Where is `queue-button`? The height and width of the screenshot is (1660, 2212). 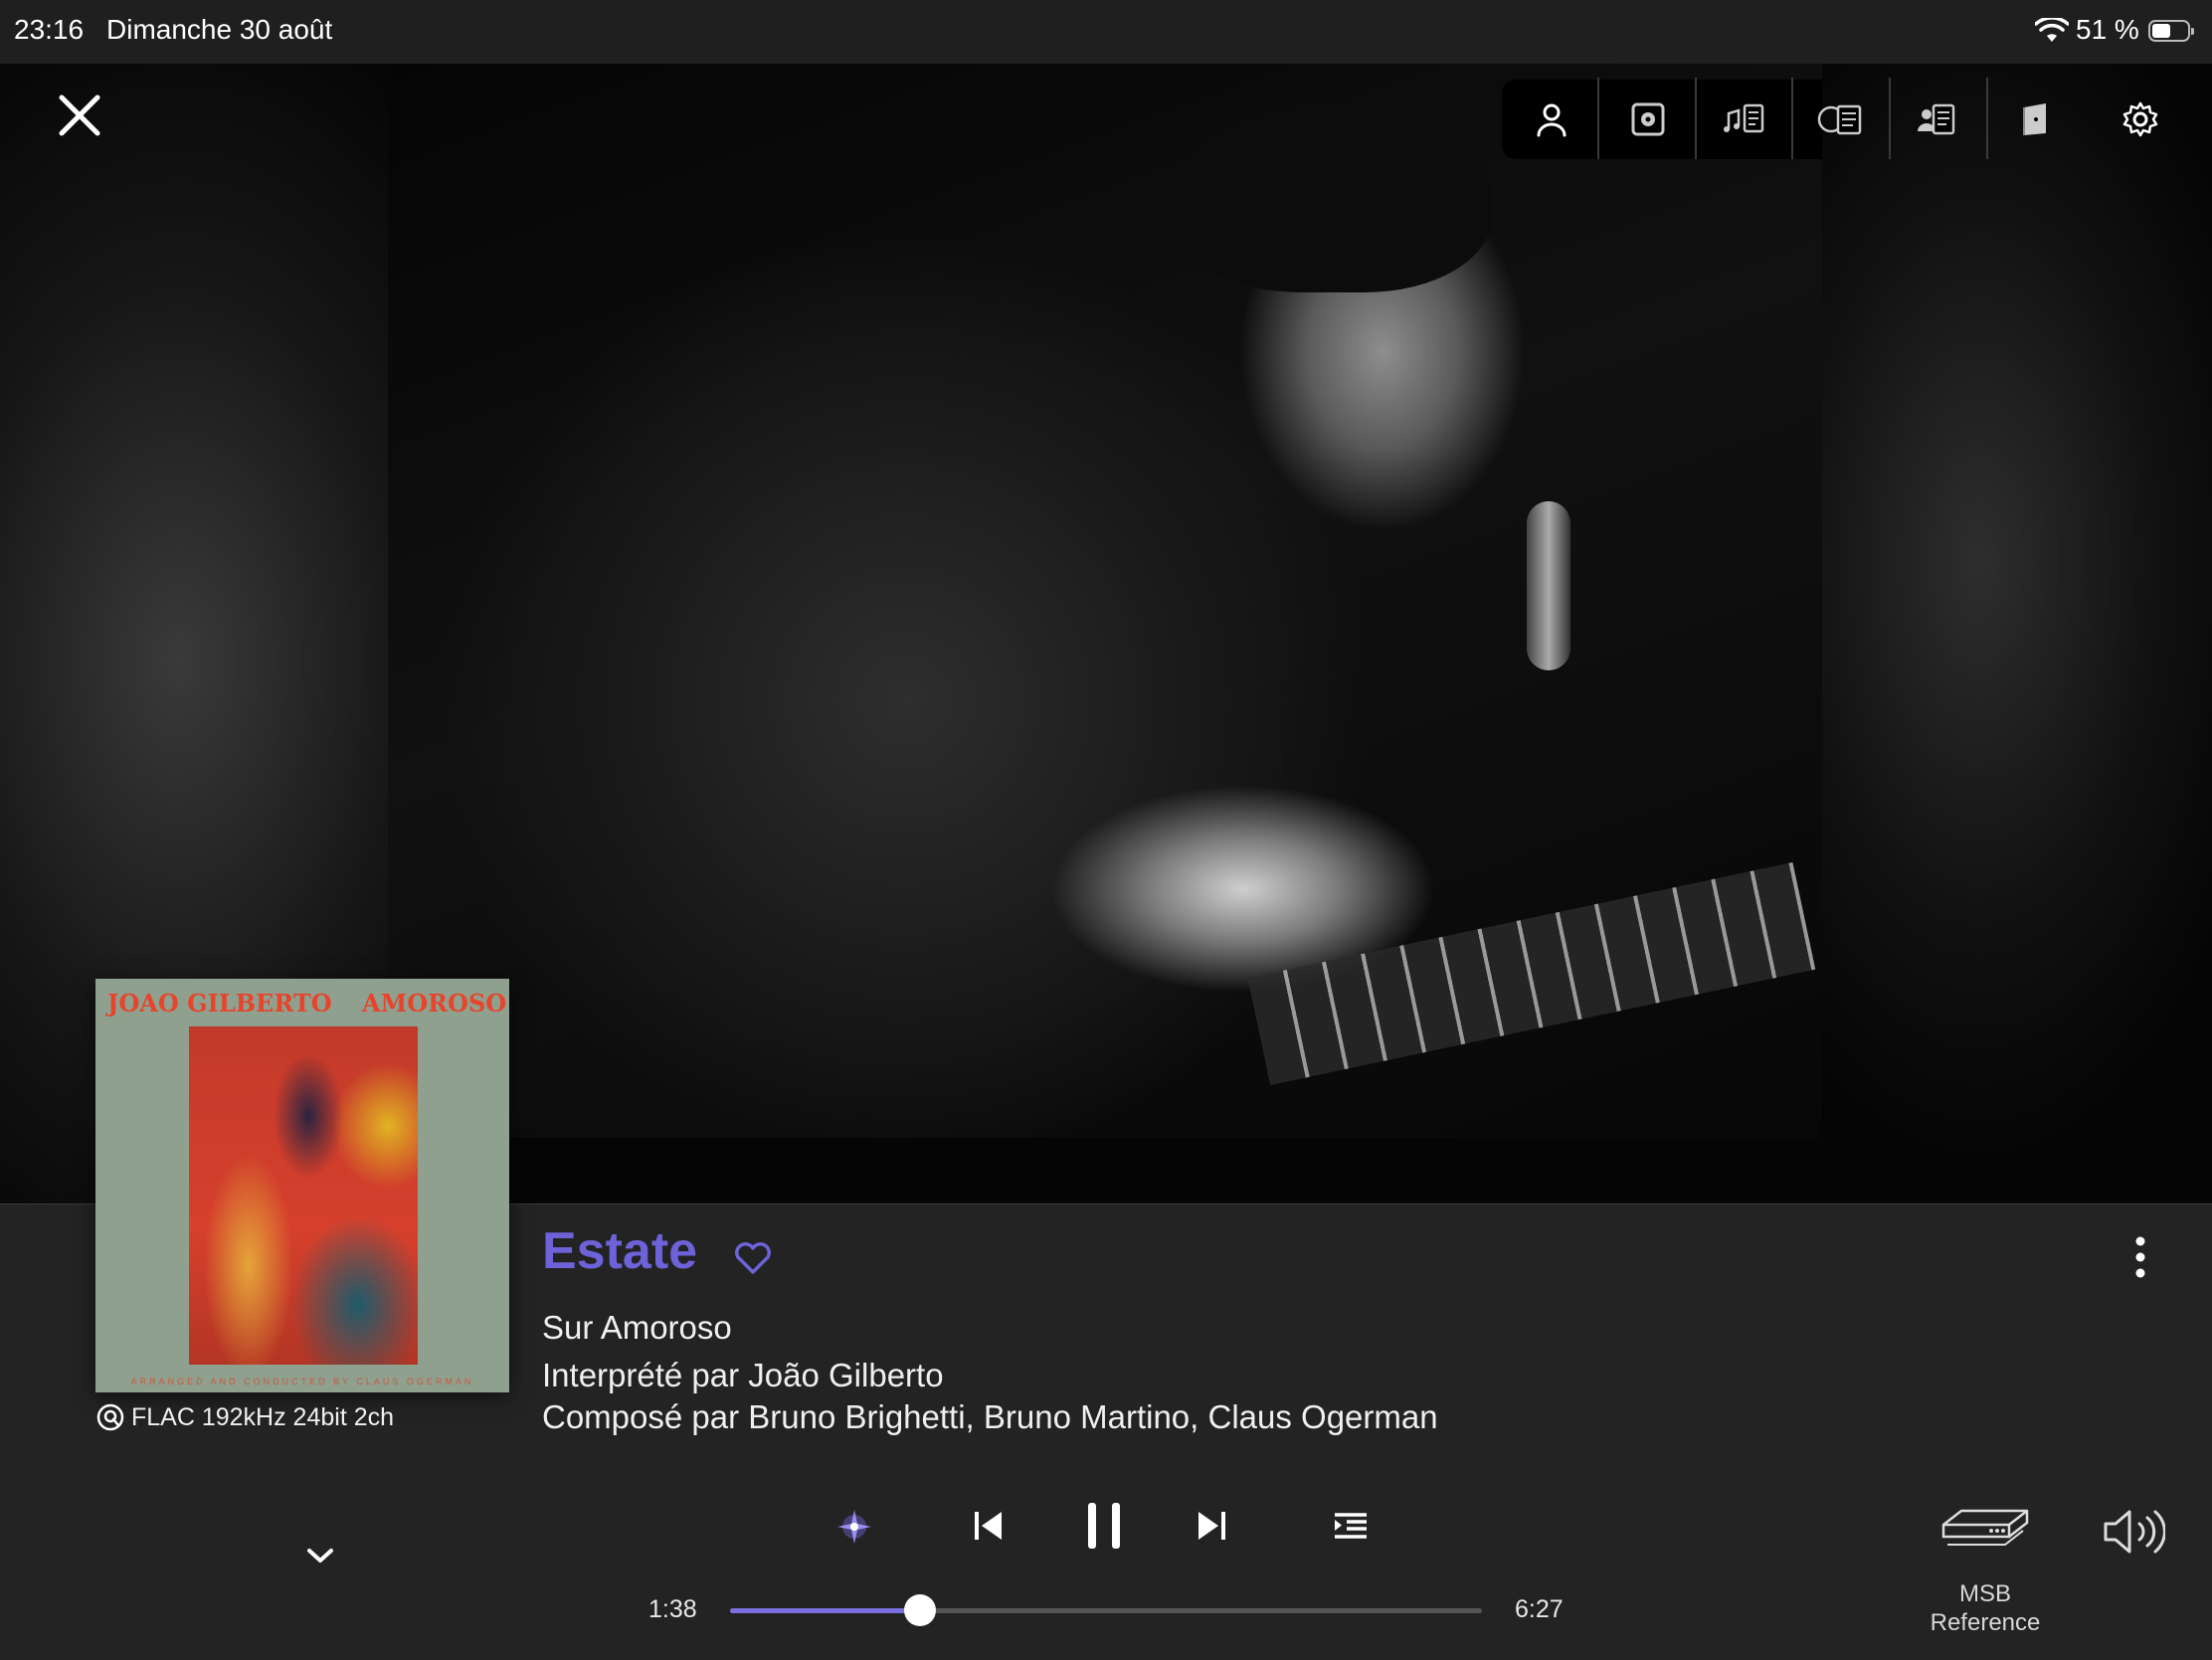
queue-button is located at coordinates (1351, 1526).